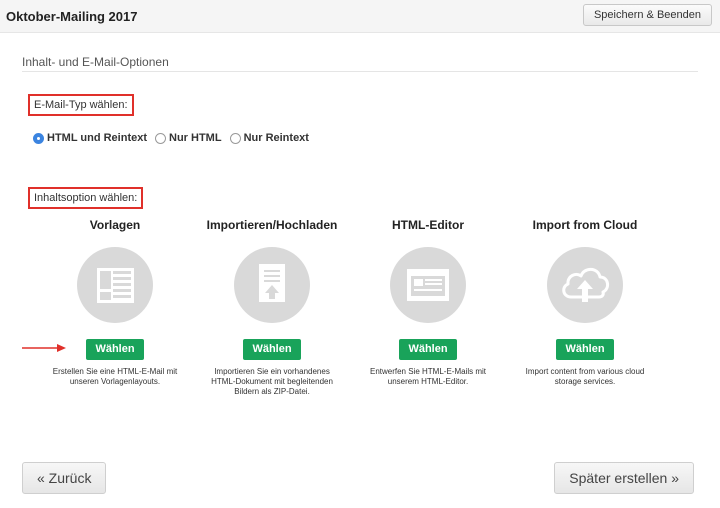  What do you see at coordinates (272, 285) in the screenshot?
I see `upload-document-icon` at bounding box center [272, 285].